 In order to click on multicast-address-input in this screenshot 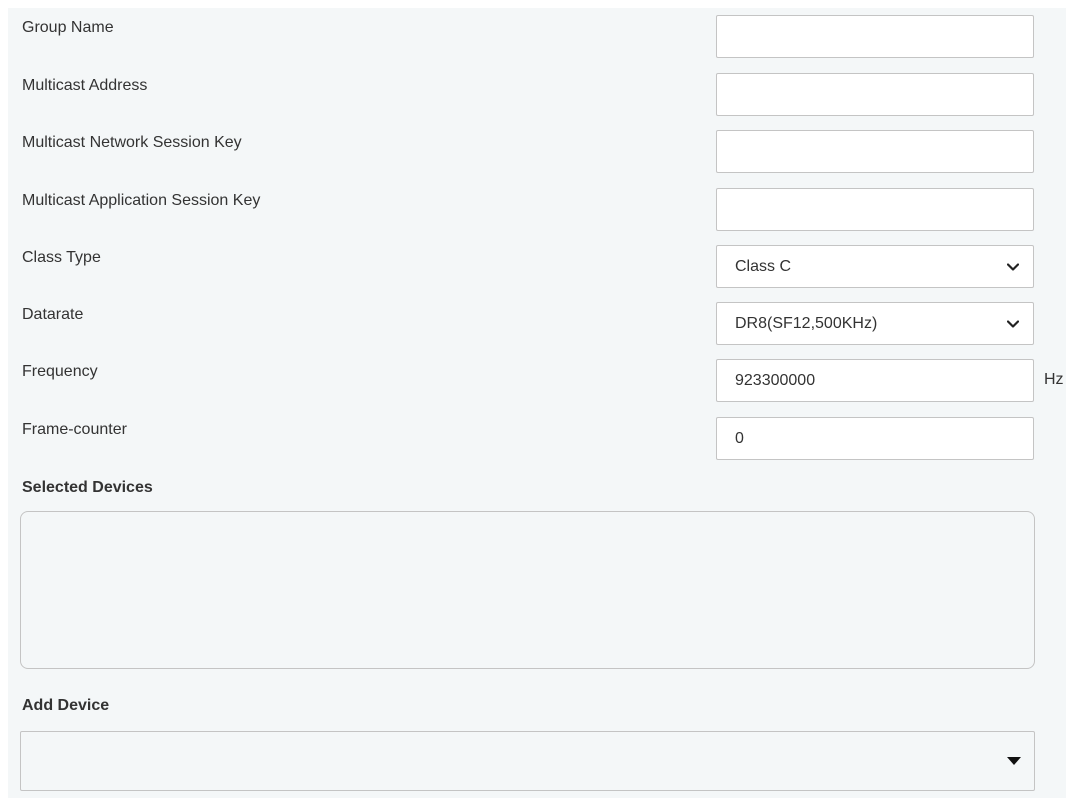, I will do `click(875, 94)`.